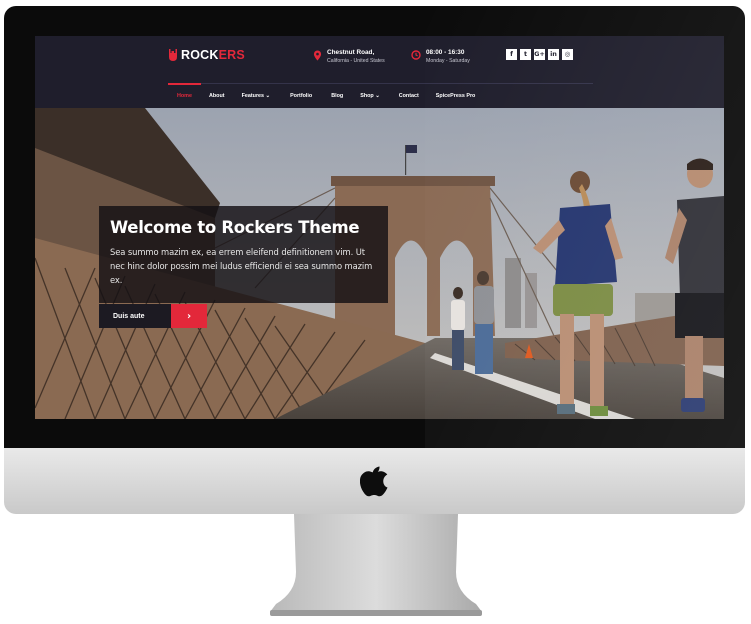 The image size is (751, 624). I want to click on hero-button: Duis aute, so click(135, 316).